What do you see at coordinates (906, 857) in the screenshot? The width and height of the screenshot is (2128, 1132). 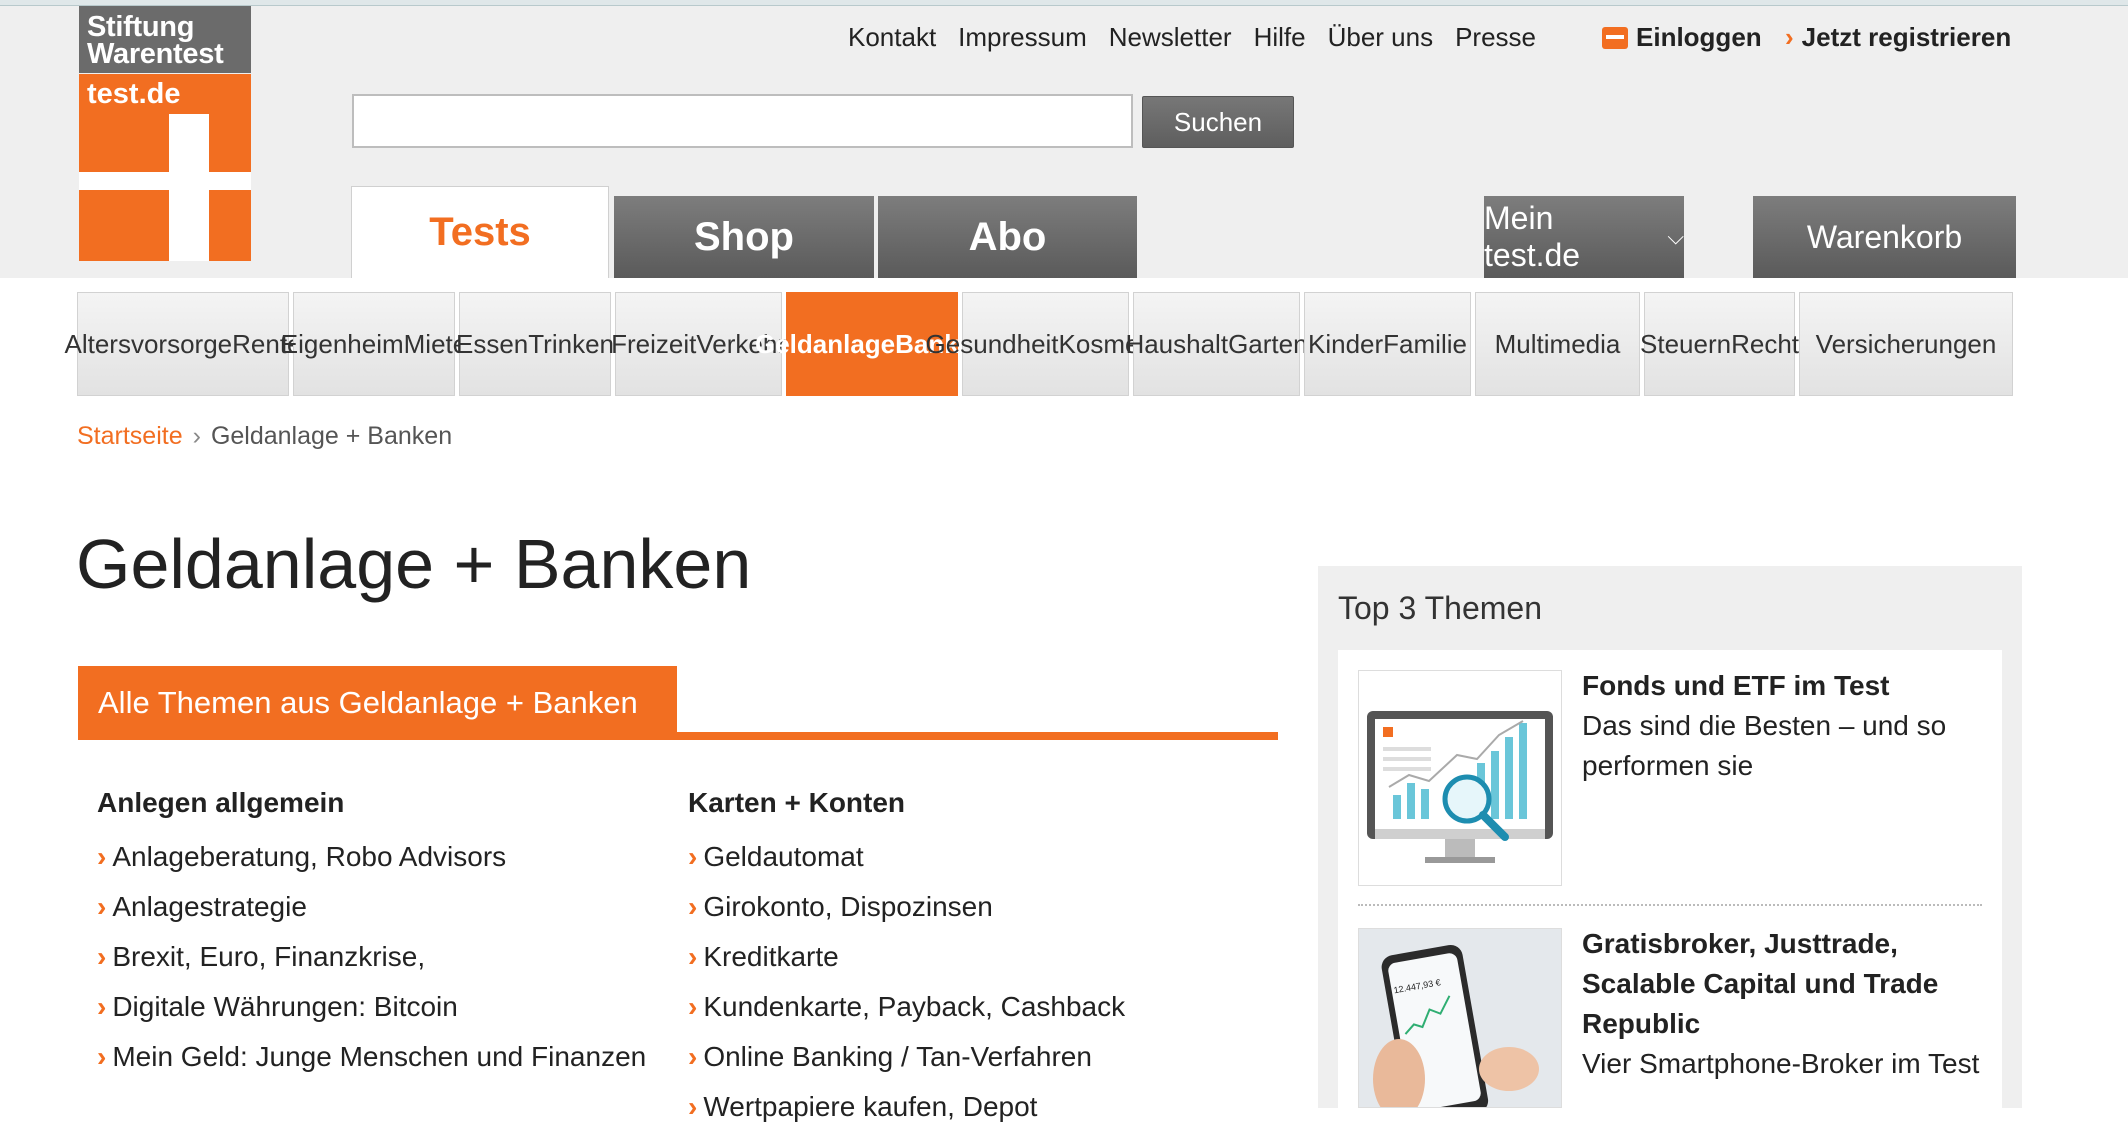 I see `list-item: › Geldautomat` at bounding box center [906, 857].